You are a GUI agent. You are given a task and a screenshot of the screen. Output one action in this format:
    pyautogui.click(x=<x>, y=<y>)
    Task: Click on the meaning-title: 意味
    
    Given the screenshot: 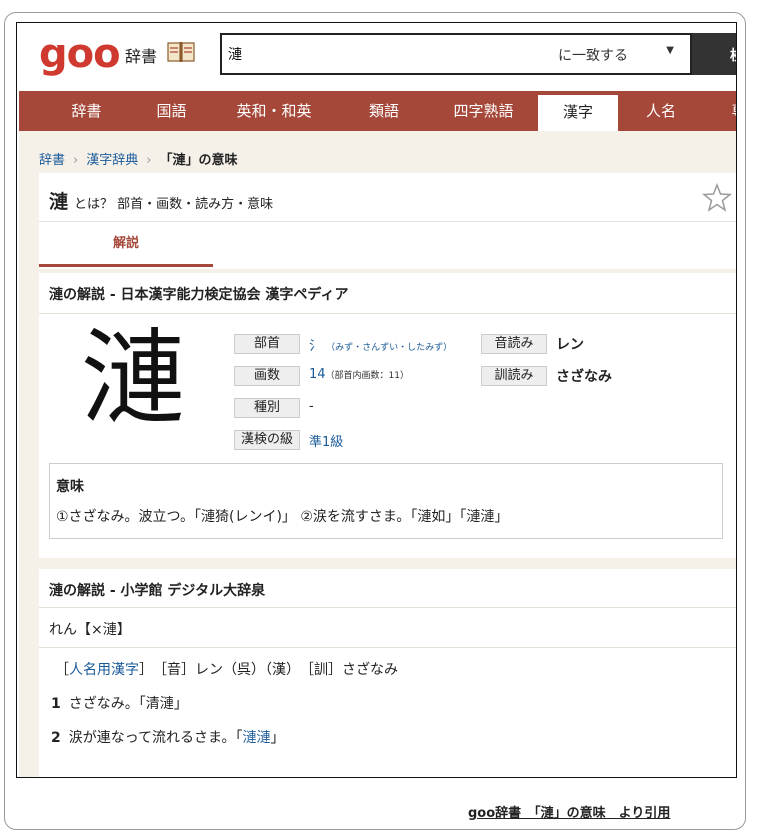 What is the action you would take?
    pyautogui.click(x=70, y=487)
    